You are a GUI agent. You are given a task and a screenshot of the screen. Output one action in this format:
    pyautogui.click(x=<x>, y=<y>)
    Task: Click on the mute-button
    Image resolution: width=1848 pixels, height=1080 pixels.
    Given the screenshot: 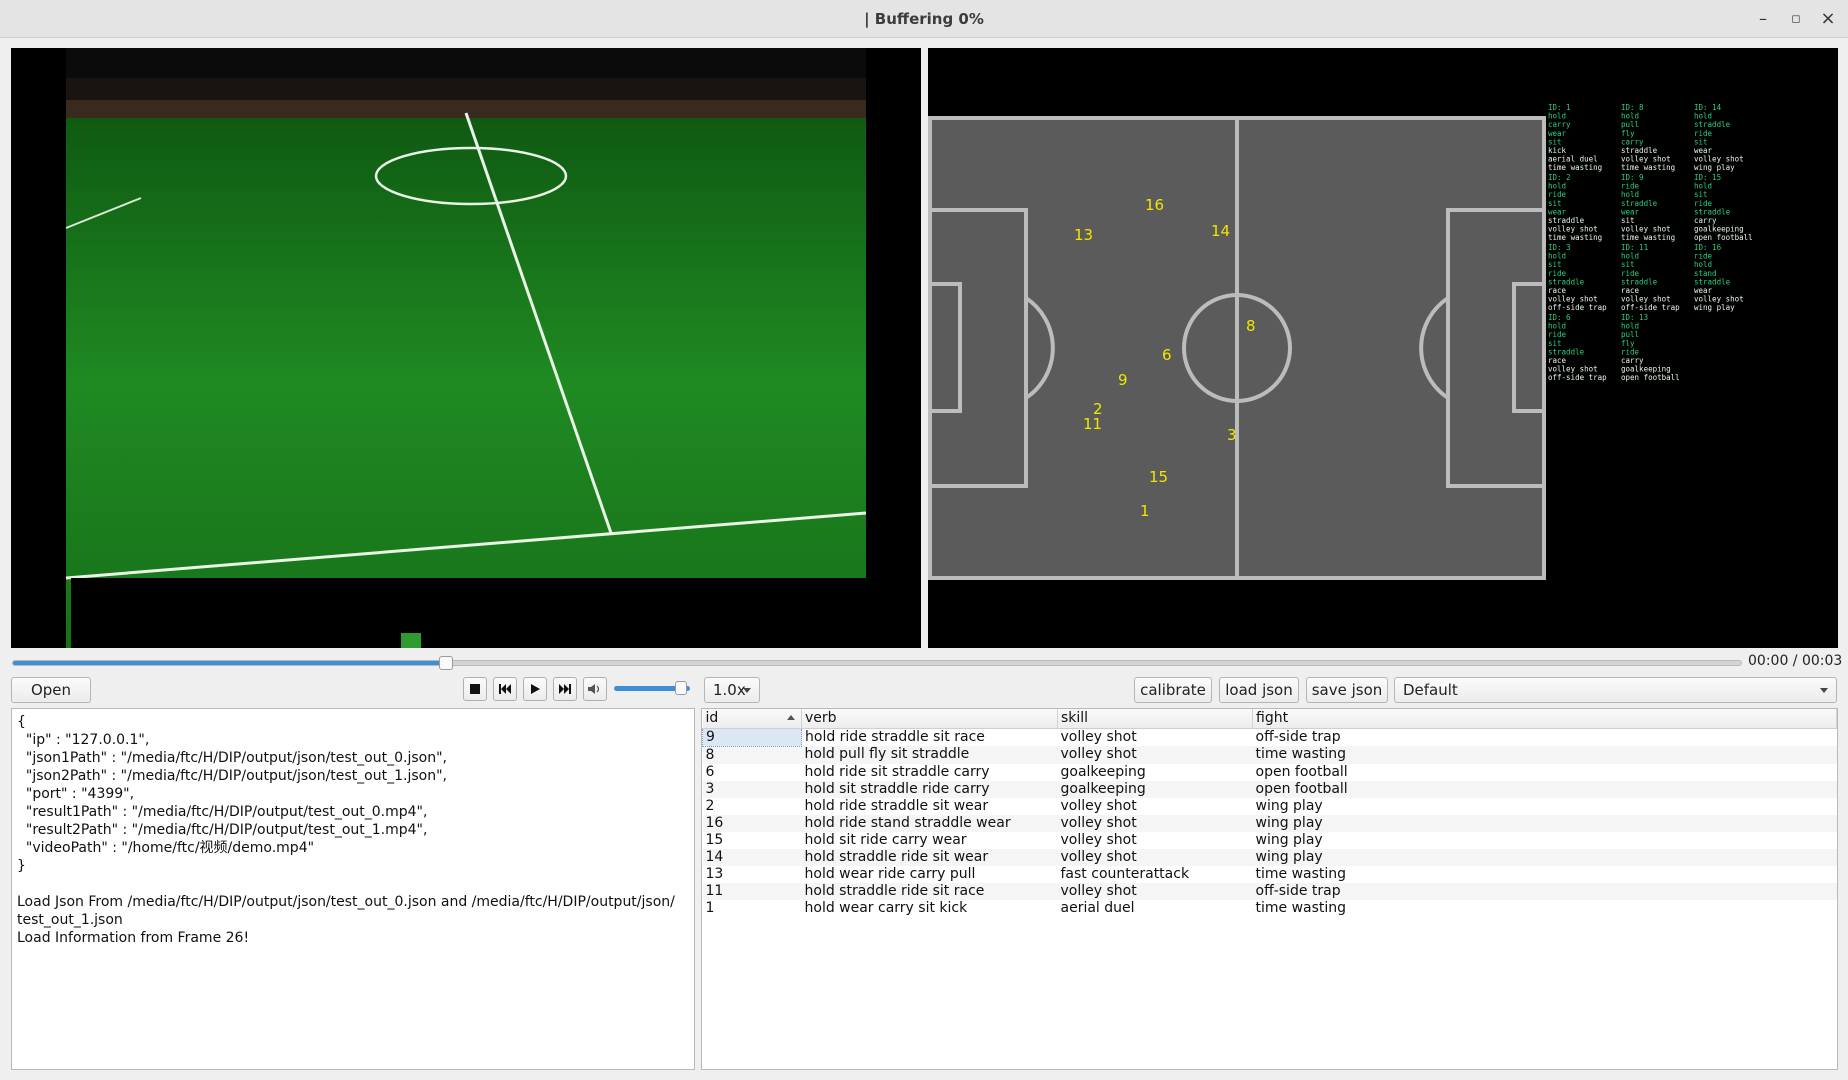 What is the action you would take?
    pyautogui.click(x=595, y=689)
    